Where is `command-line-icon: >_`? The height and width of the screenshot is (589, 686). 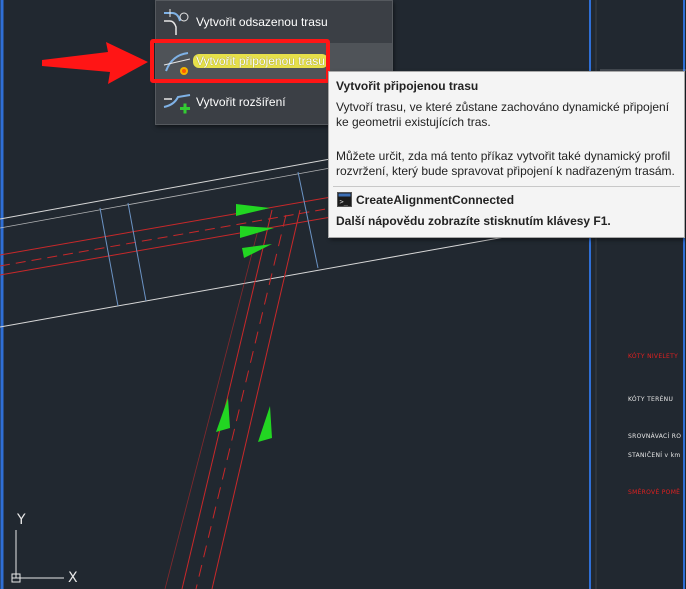
command-line-icon: >_ is located at coordinates (344, 199).